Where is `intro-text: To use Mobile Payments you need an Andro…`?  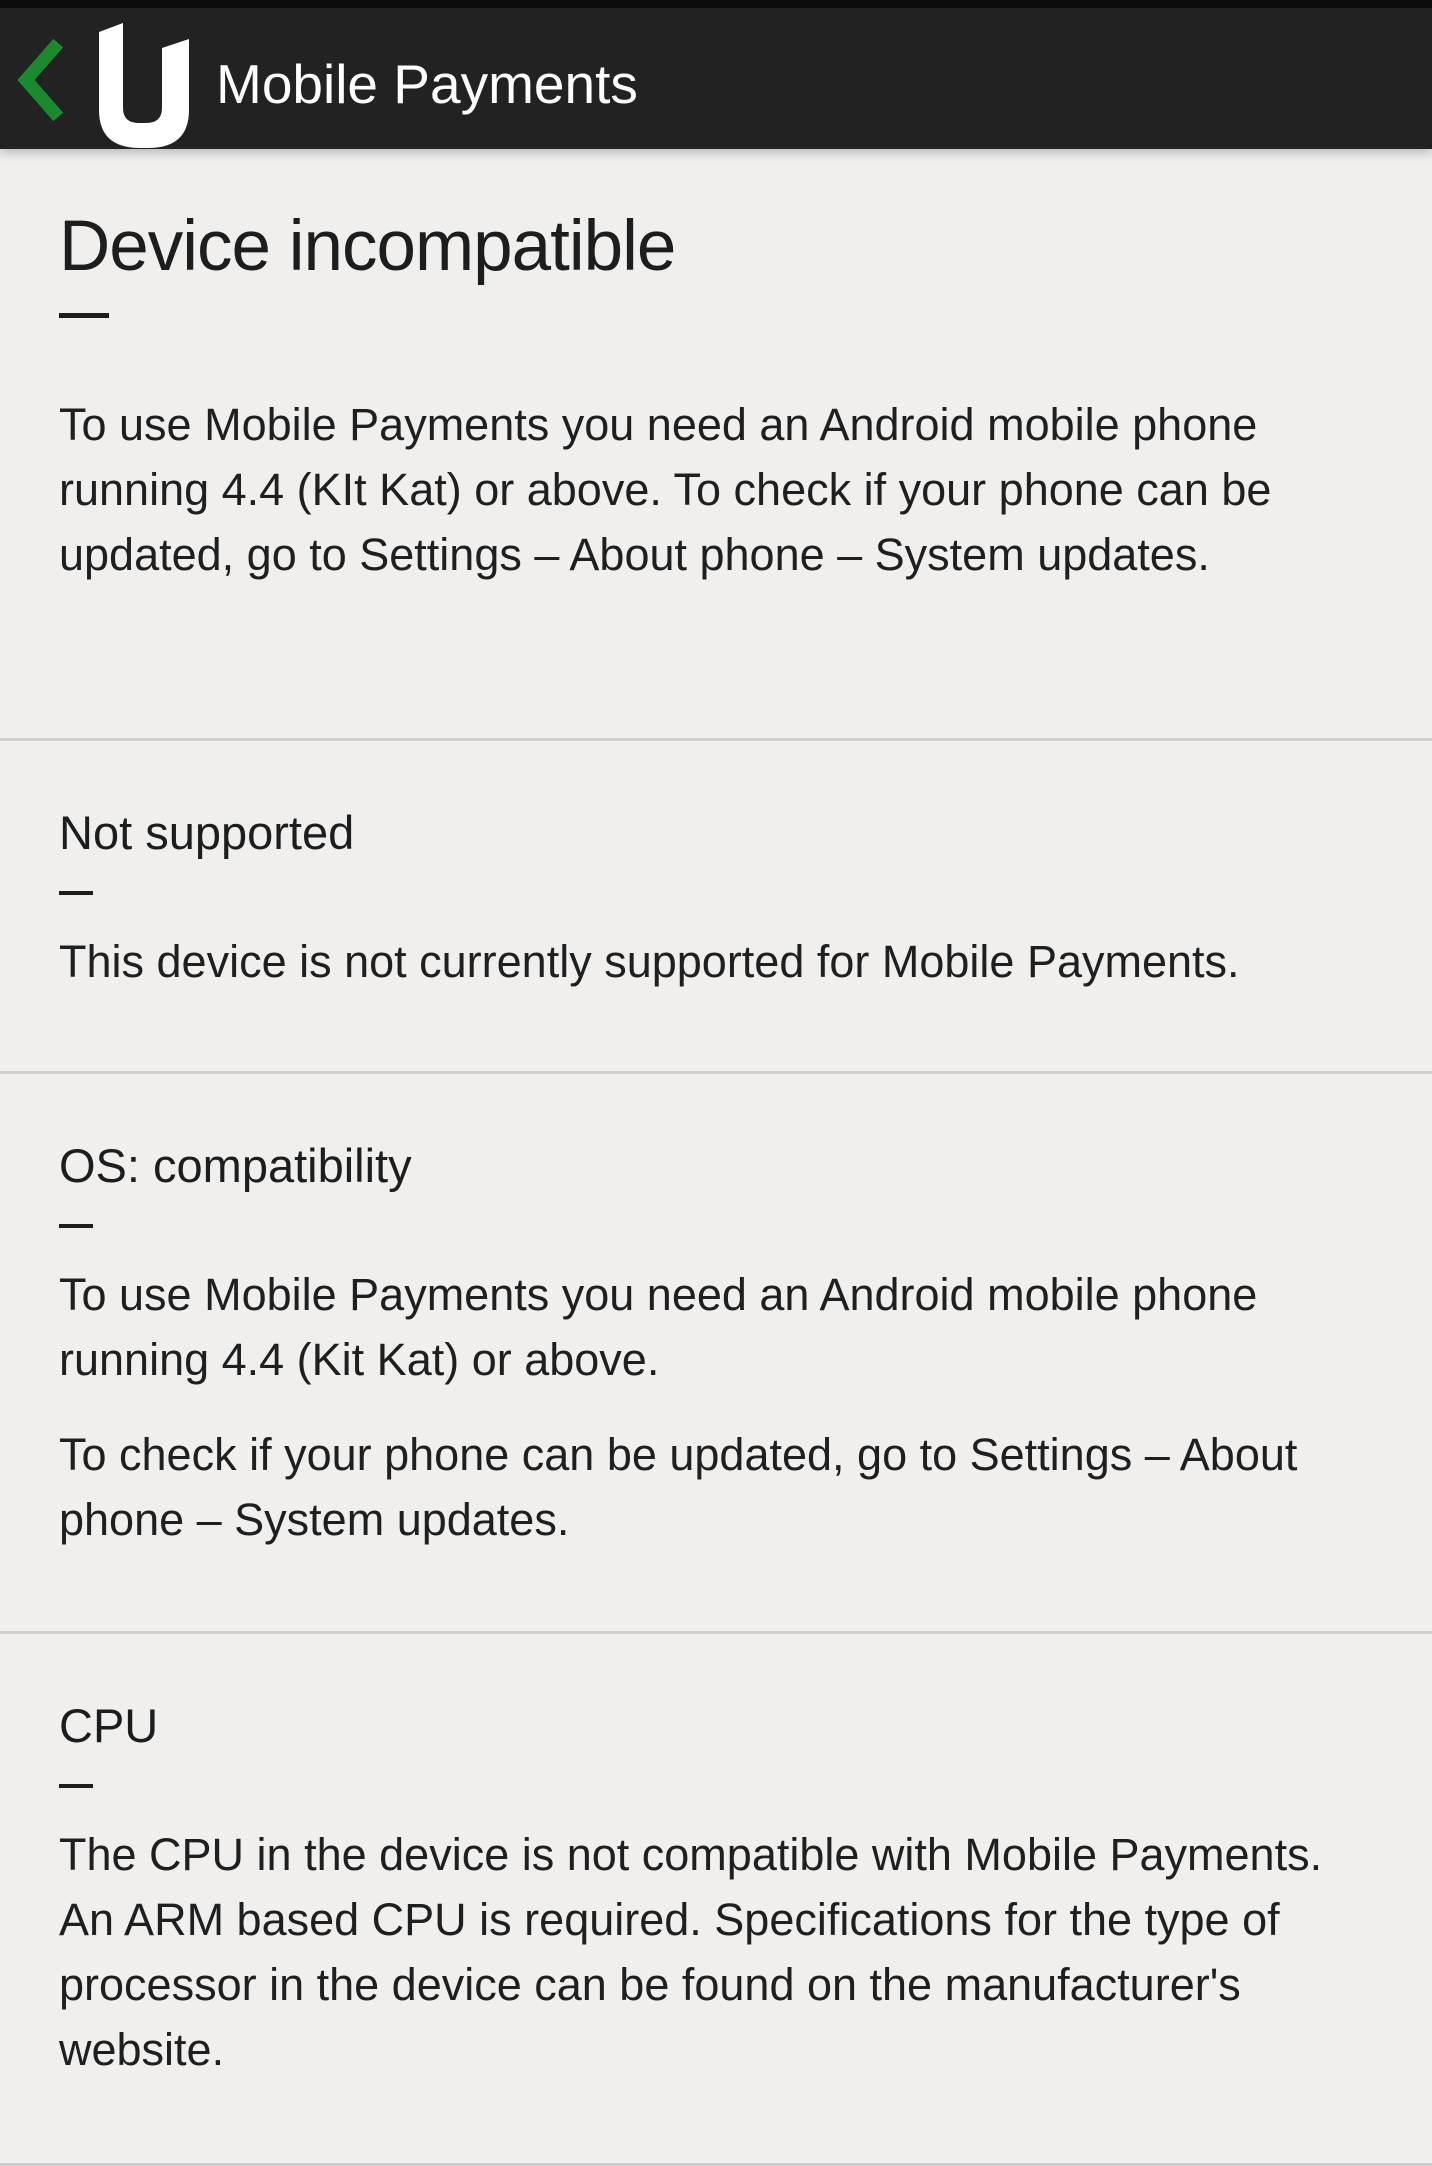
intro-text: To use Mobile Payments you need an Andro… is located at coordinates (665, 489).